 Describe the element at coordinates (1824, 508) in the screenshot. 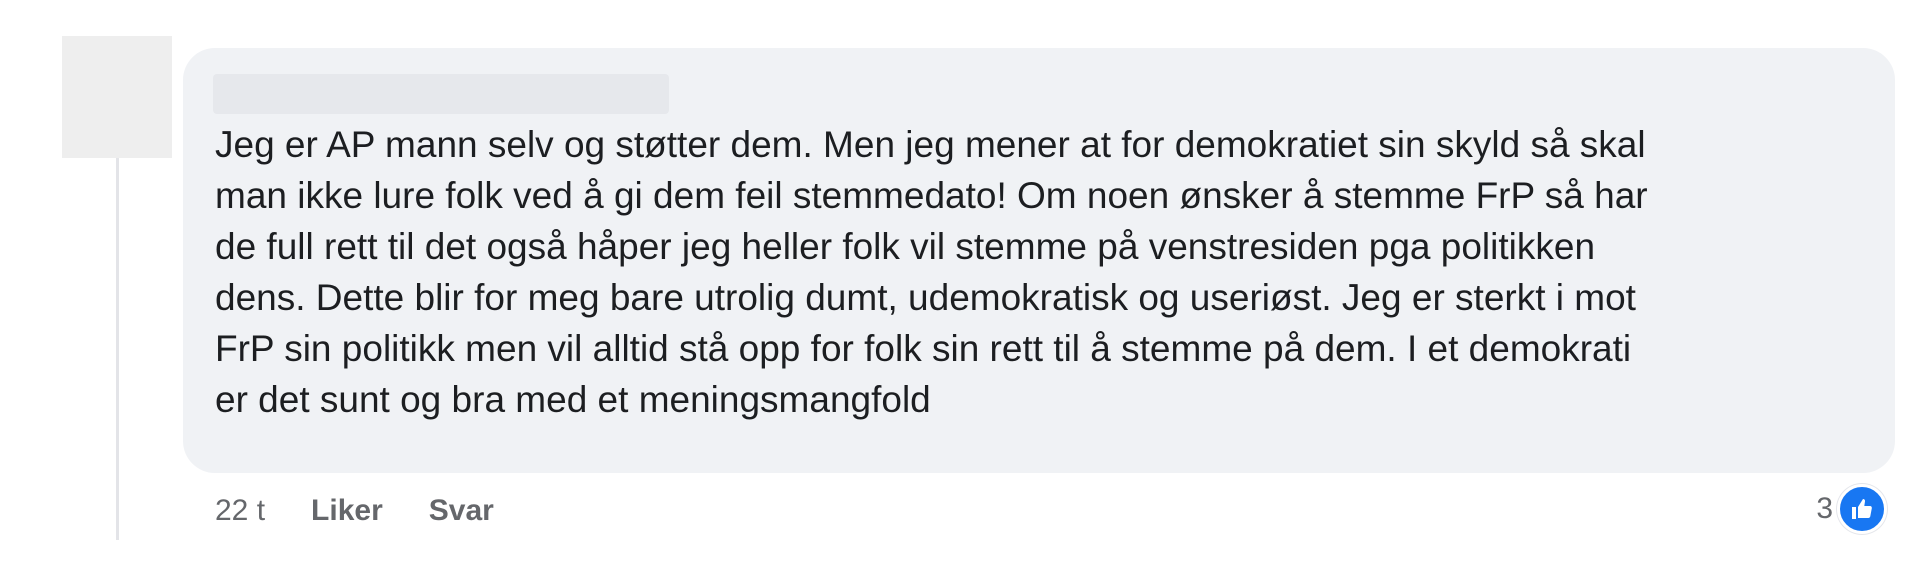

I see `reaction-count: 3` at that location.